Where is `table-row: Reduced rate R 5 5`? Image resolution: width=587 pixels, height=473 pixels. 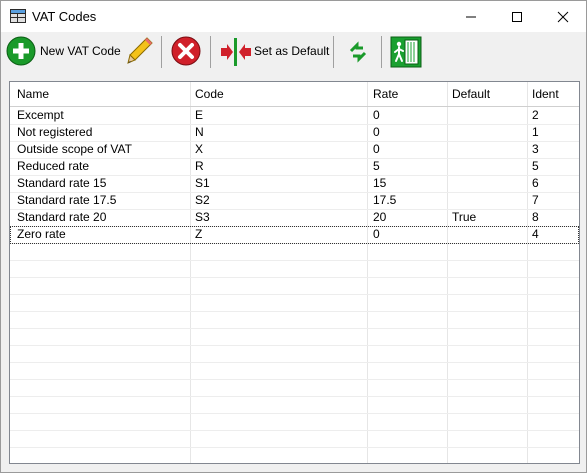
table-row: Reduced rate R 5 5 is located at coordinates (294, 167).